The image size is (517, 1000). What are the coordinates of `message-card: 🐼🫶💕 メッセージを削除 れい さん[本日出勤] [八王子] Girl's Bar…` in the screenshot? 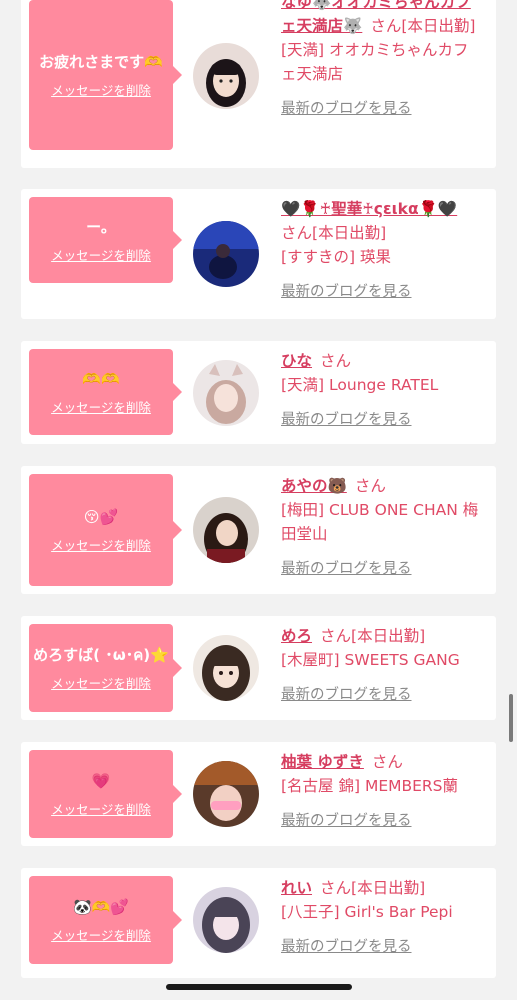 It's located at (258, 923).